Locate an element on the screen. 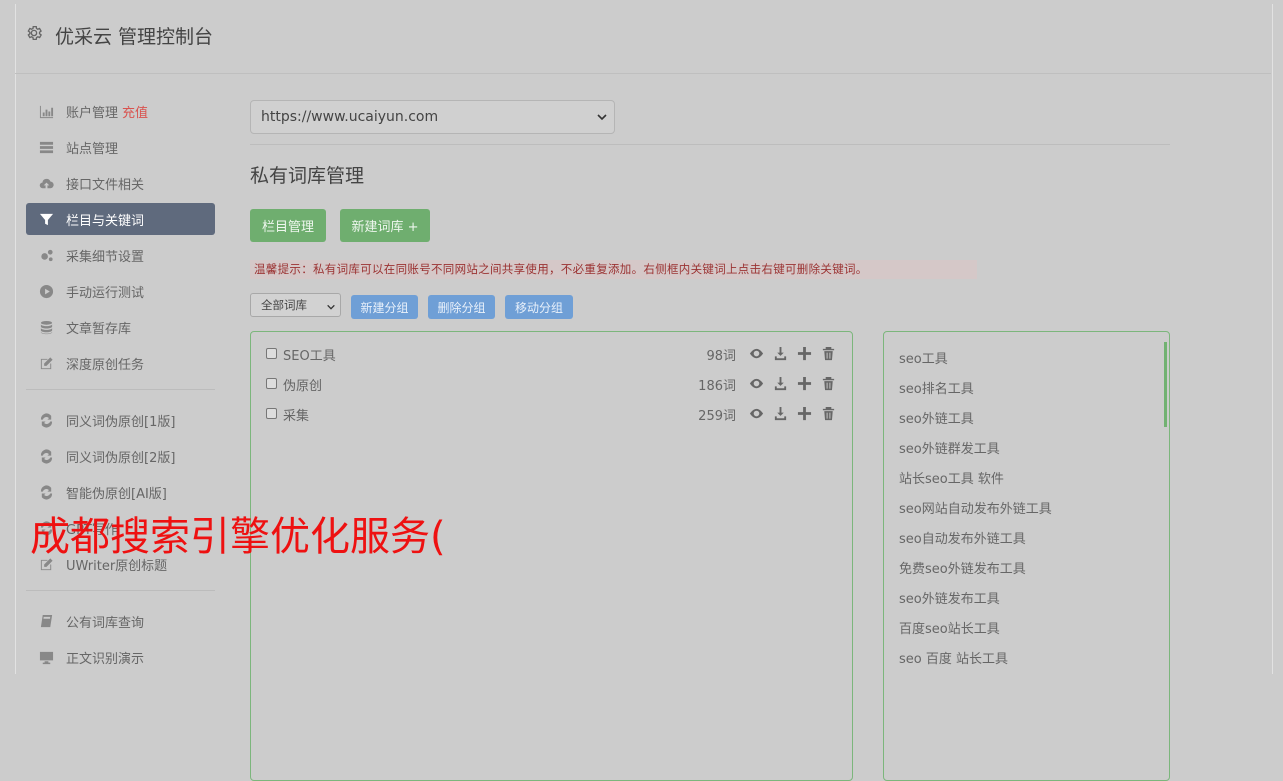 The height and width of the screenshot is (781, 1283). sidebar-item-label: 接口文件相关 is located at coordinates (105, 185).